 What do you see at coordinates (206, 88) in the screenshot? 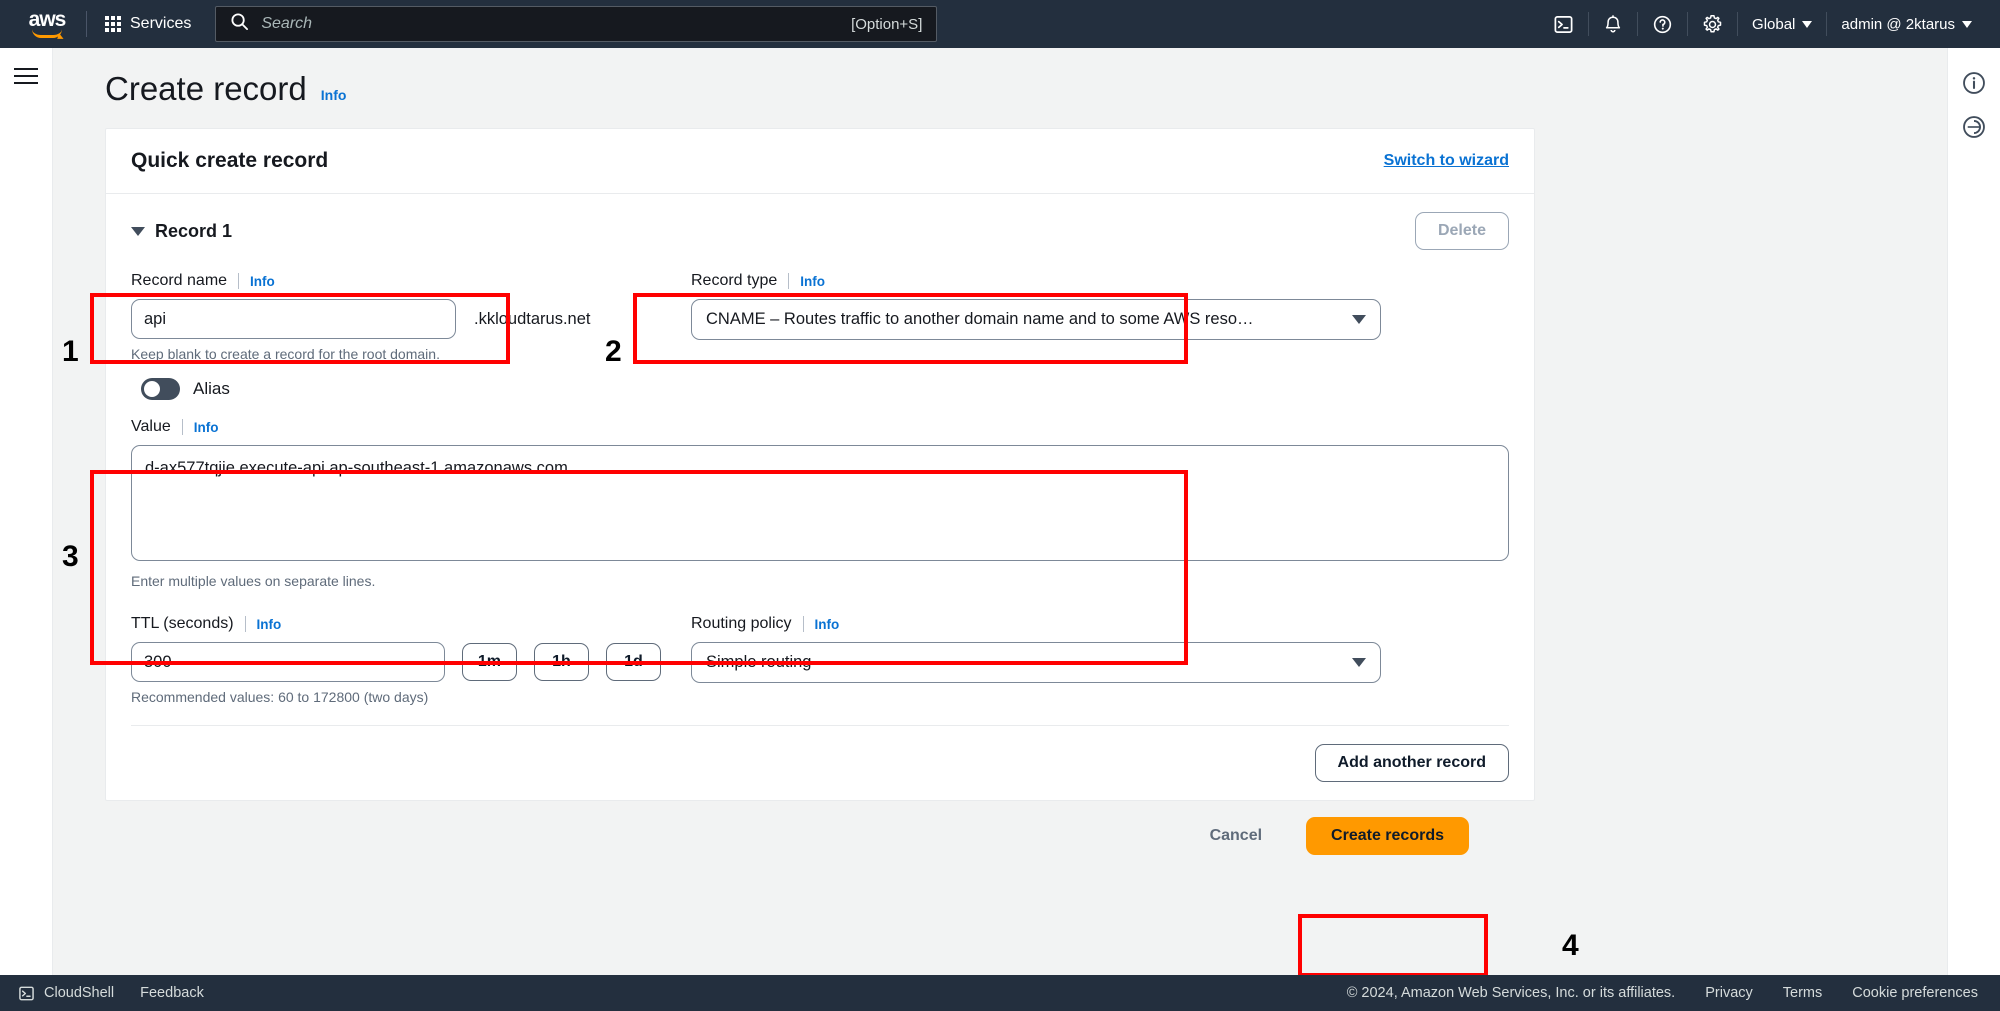
I see `page-title: Create record` at bounding box center [206, 88].